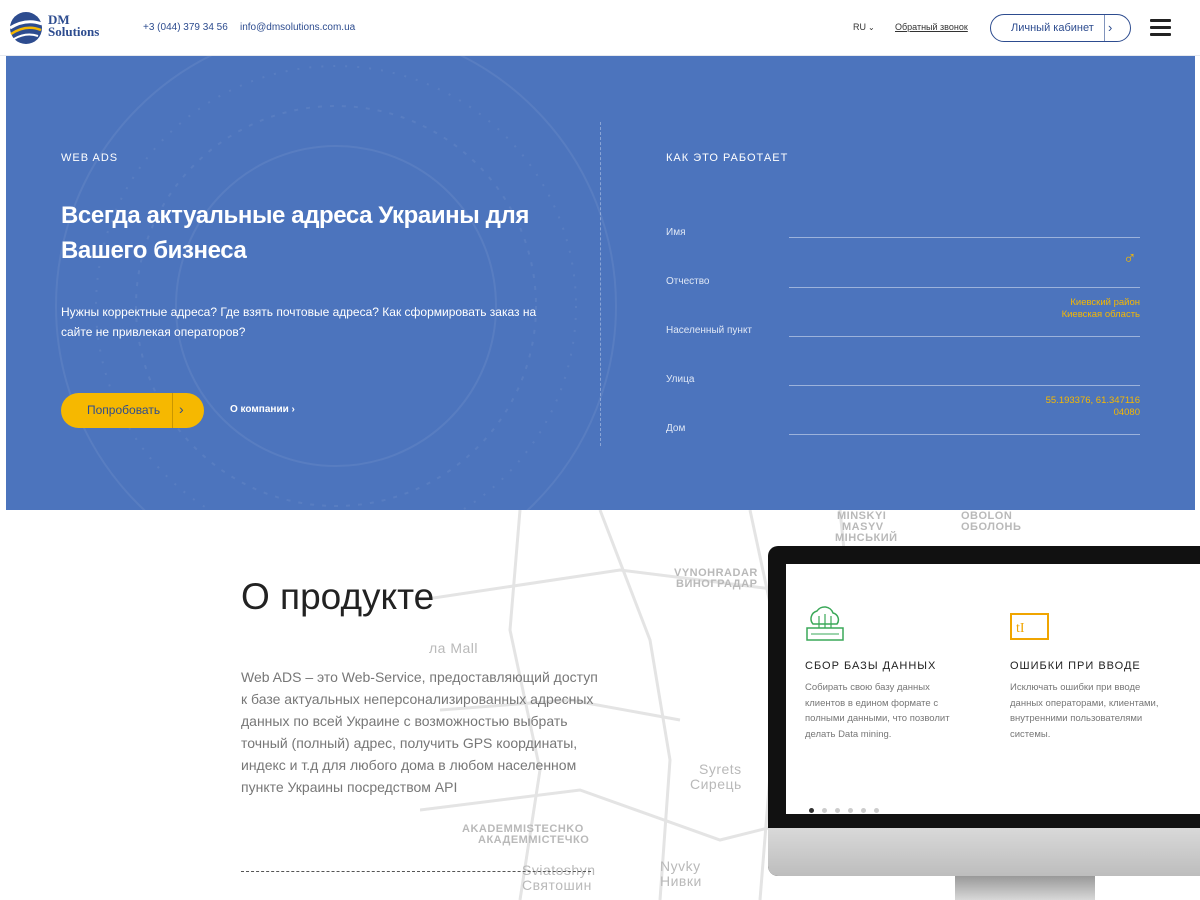 The height and width of the screenshot is (900, 1200). I want to click on text-cursor-icon: tI, so click(1029, 626).